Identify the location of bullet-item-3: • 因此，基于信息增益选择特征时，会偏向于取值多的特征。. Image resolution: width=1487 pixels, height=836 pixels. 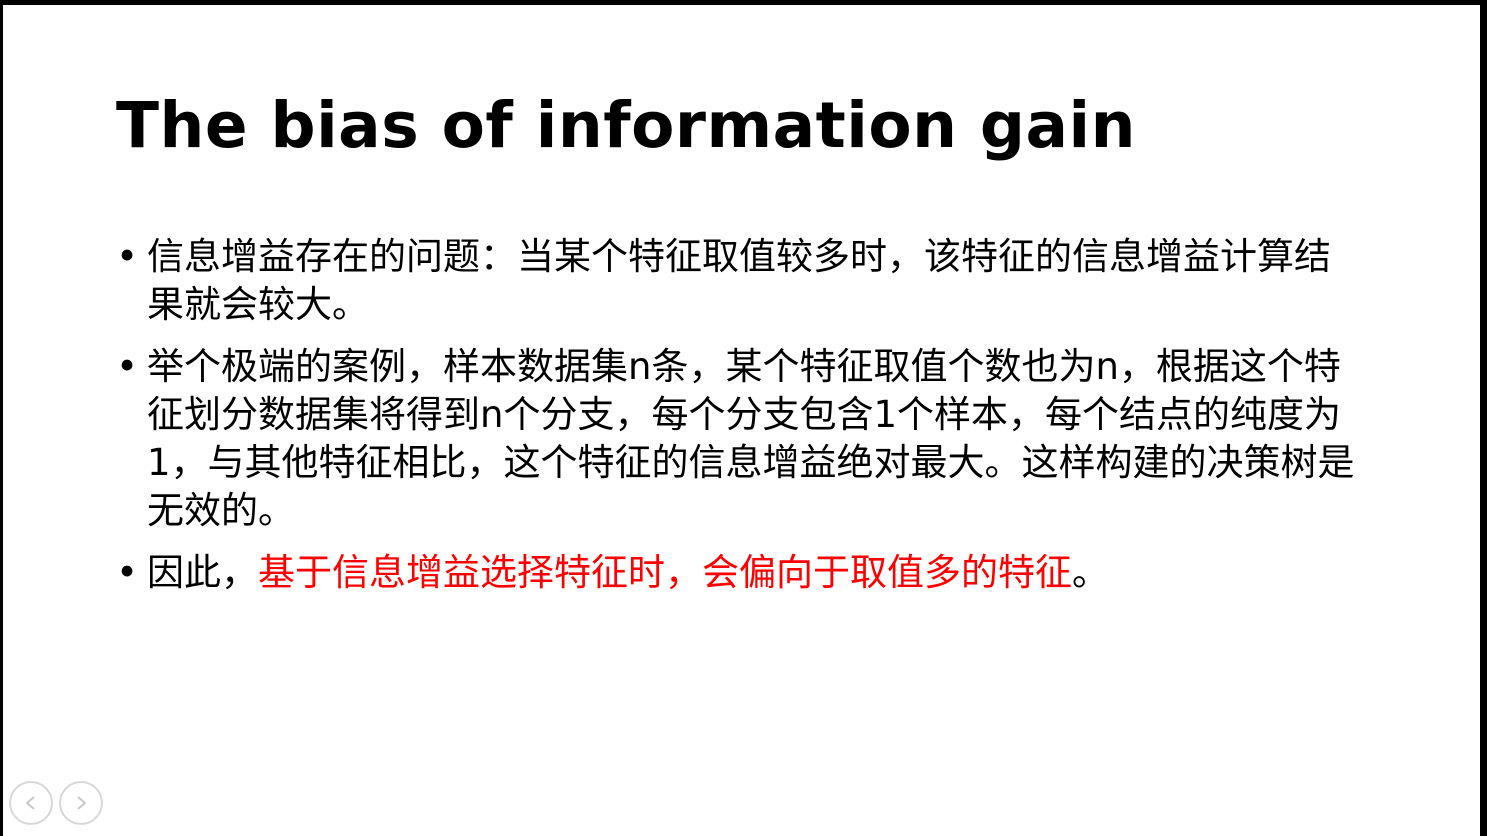
(736, 573).